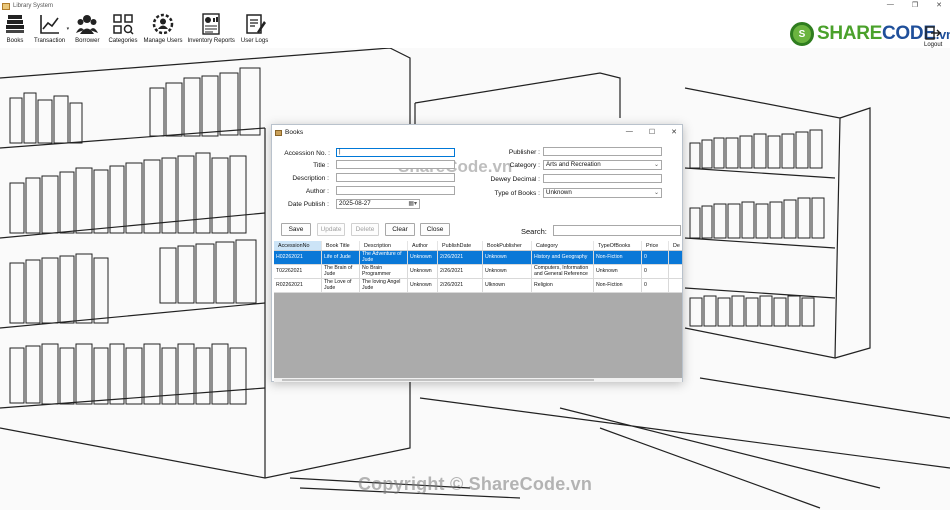 This screenshot has width=950, height=510. I want to click on chart-icon, so click(50, 24).